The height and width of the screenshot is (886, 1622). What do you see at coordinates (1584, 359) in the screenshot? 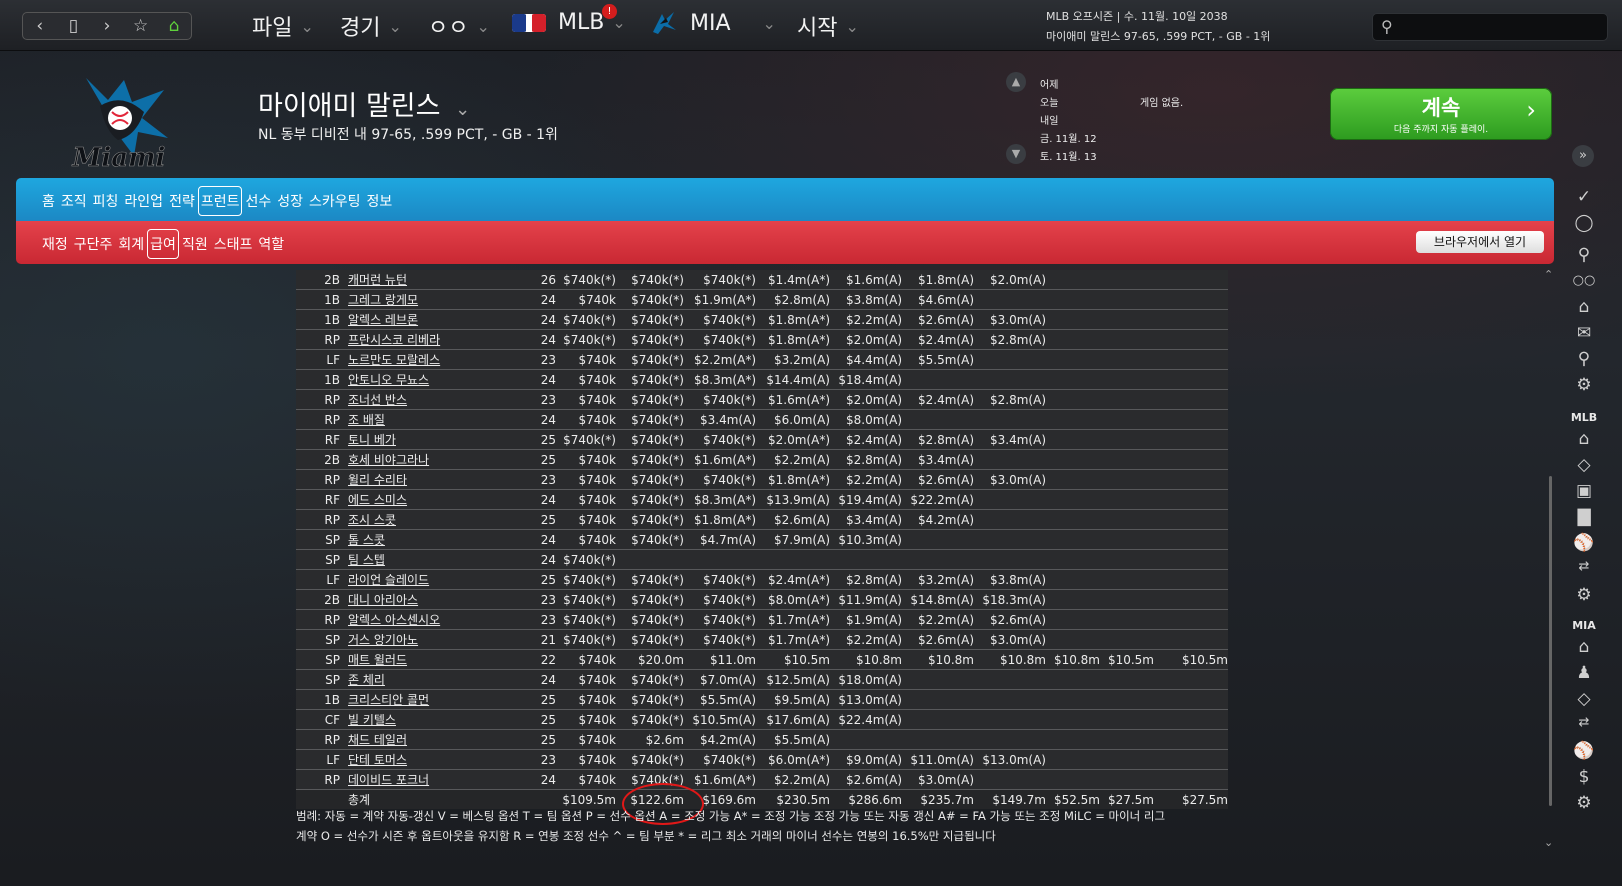
I see `search-icon: ⚲` at bounding box center [1584, 359].